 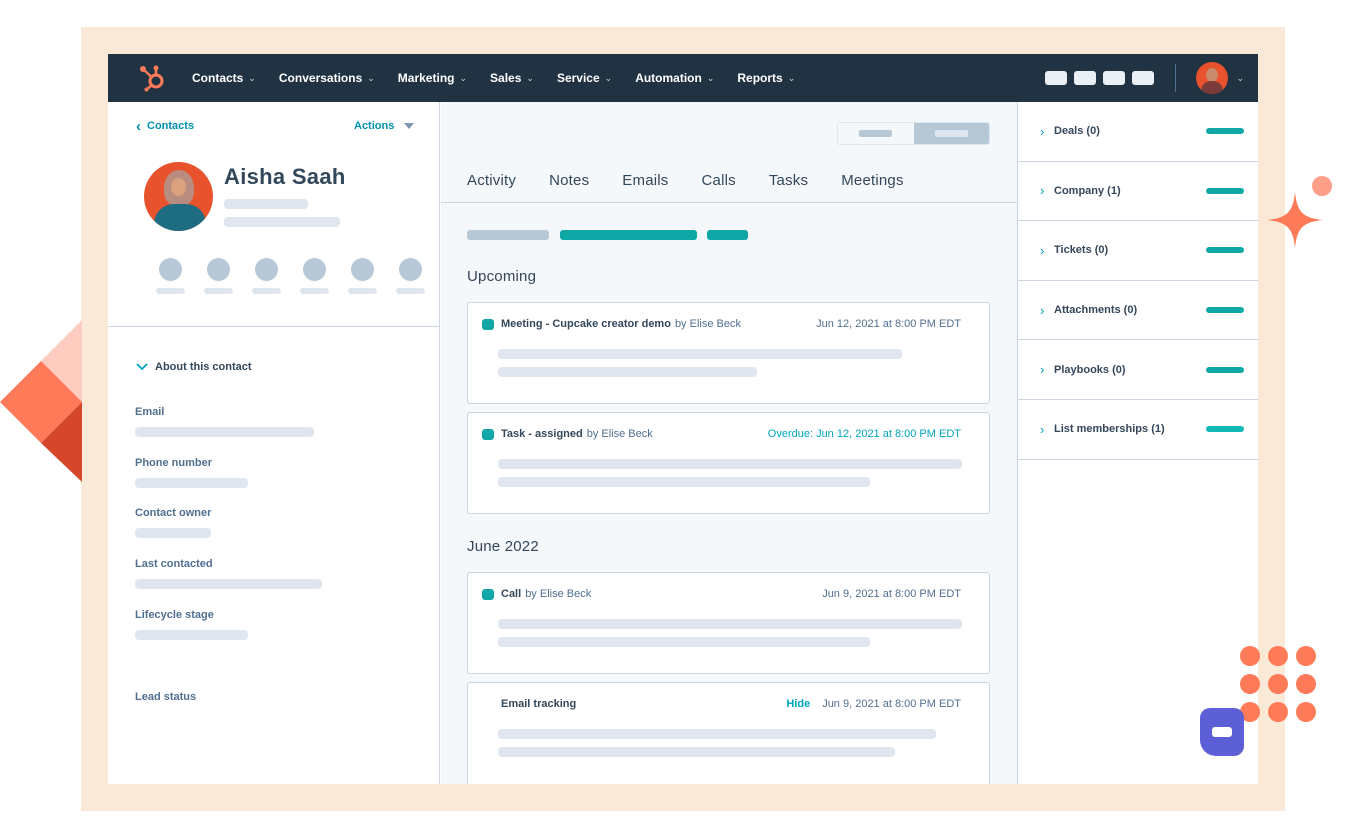 I want to click on nav-item-reports: Reports ⌄, so click(x=766, y=78).